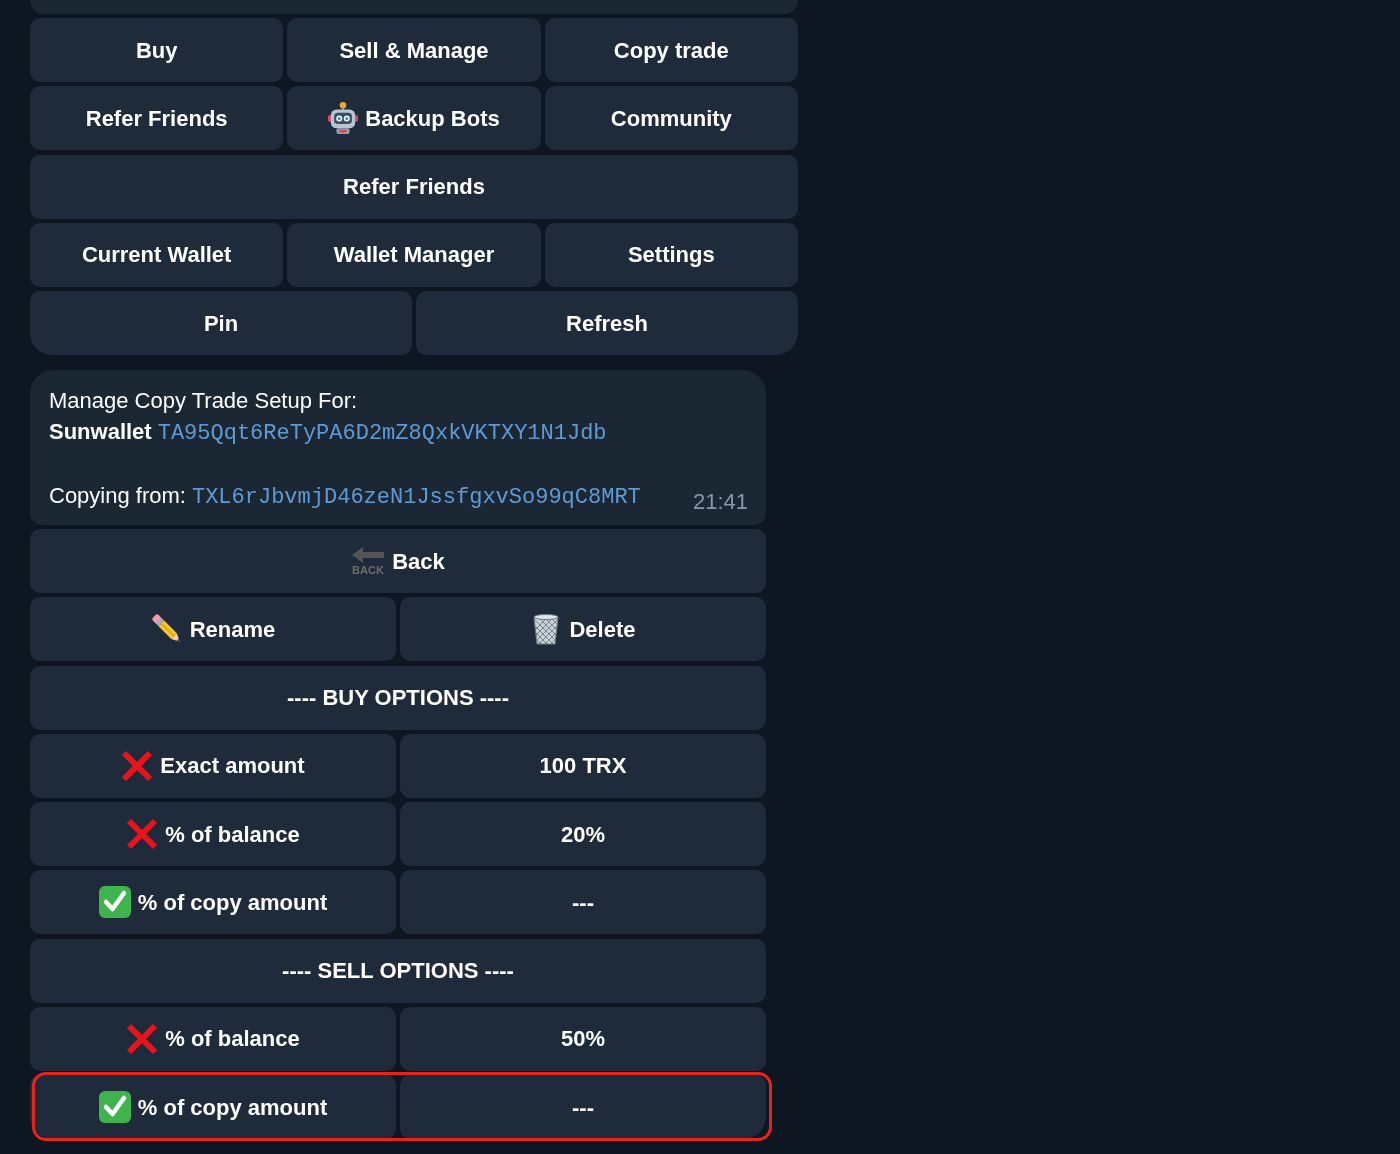 This screenshot has width=1400, height=1154. I want to click on menu-button: Refresh, so click(607, 323).